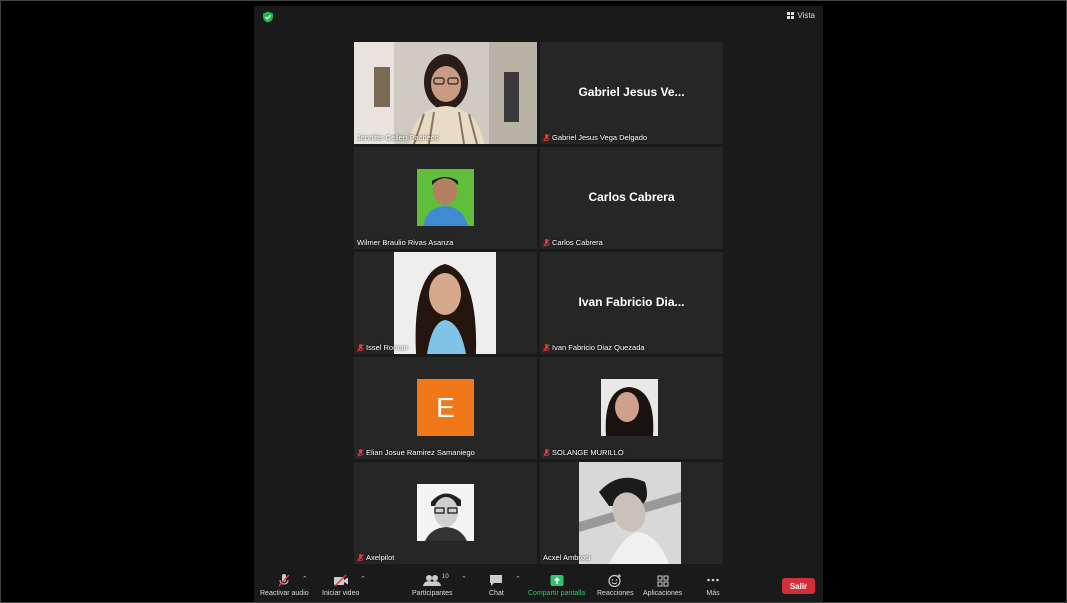 This screenshot has width=1067, height=603. I want to click on participant-display-name: Carlos Cabrera, so click(631, 197).